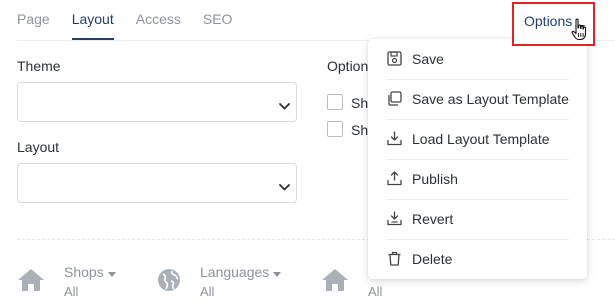 This screenshot has height=306, width=615. What do you see at coordinates (394, 60) in the screenshot?
I see `save-icon` at bounding box center [394, 60].